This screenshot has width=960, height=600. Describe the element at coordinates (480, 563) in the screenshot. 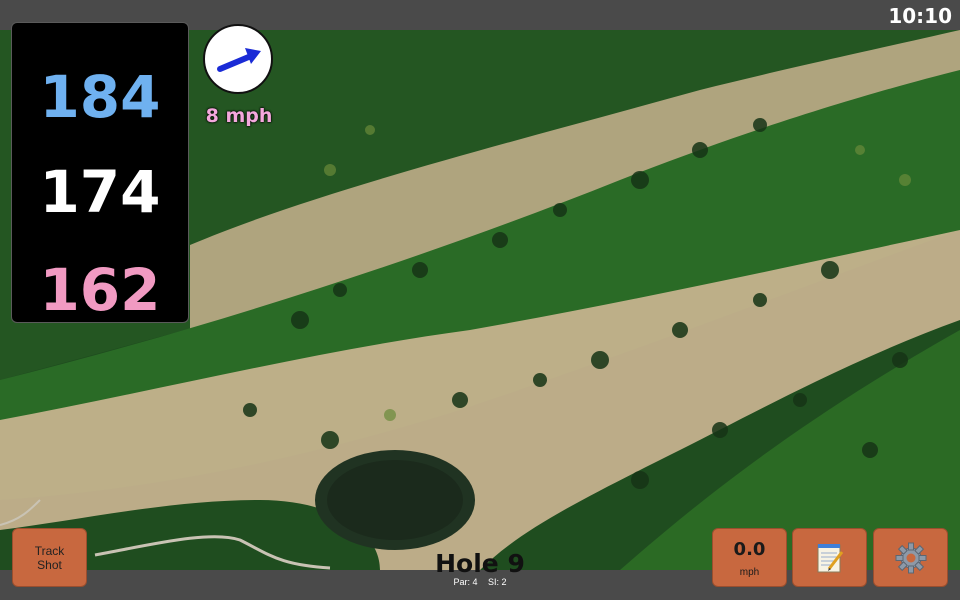

I see `hole-title: Hole 9` at that location.